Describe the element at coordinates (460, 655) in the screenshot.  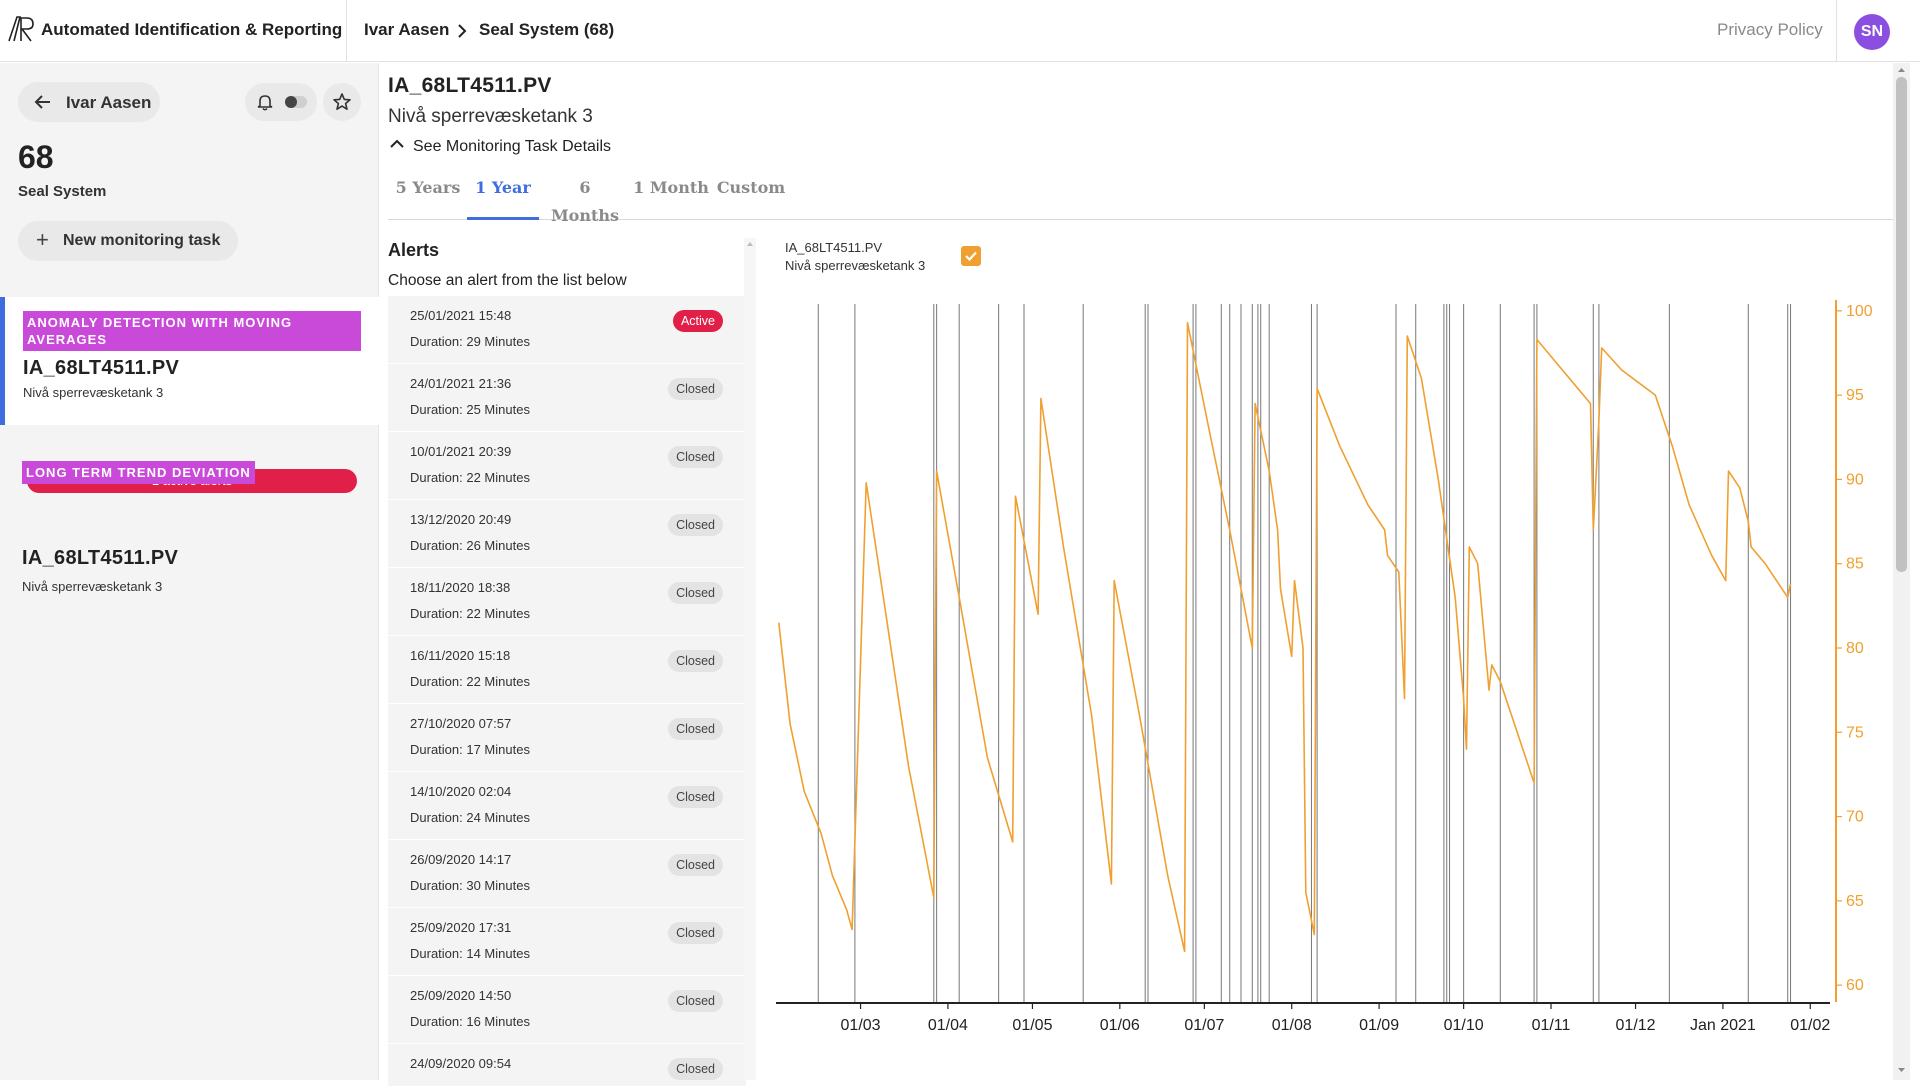
I see `alert-date: 16/11/2020 15:18` at that location.